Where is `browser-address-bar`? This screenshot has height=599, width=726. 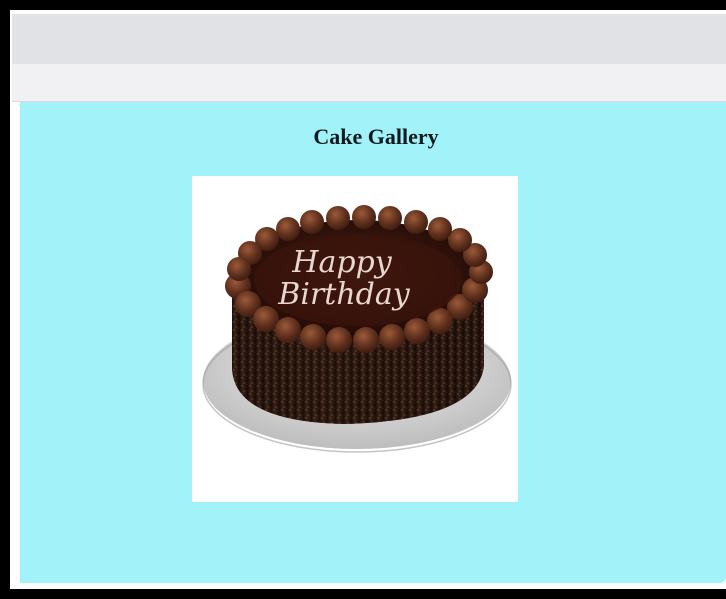
browser-address-bar is located at coordinates (369, 83).